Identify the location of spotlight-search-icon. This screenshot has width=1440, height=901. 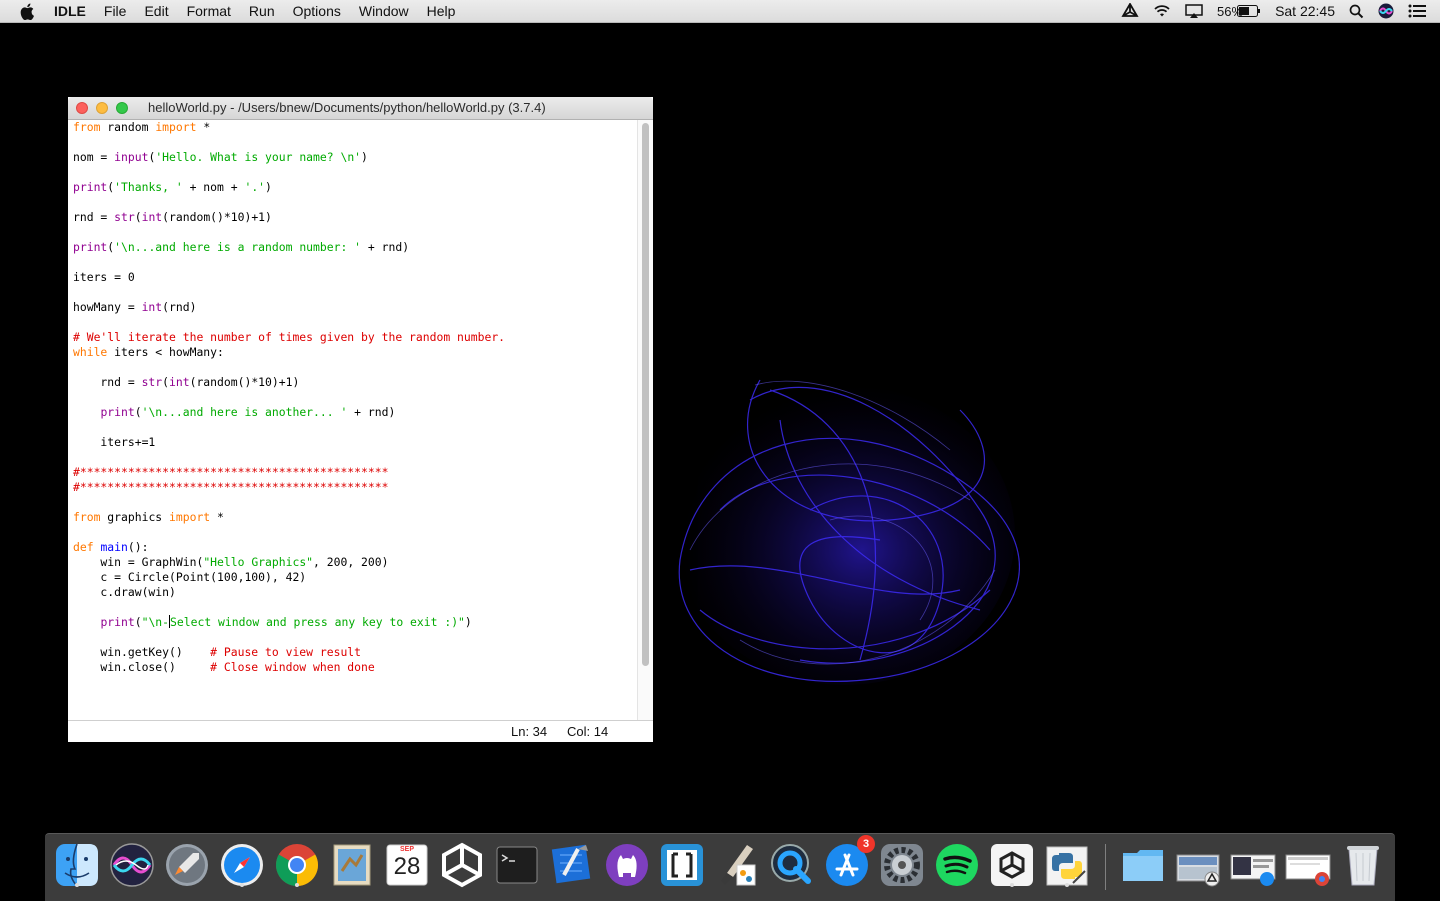
(1356, 11).